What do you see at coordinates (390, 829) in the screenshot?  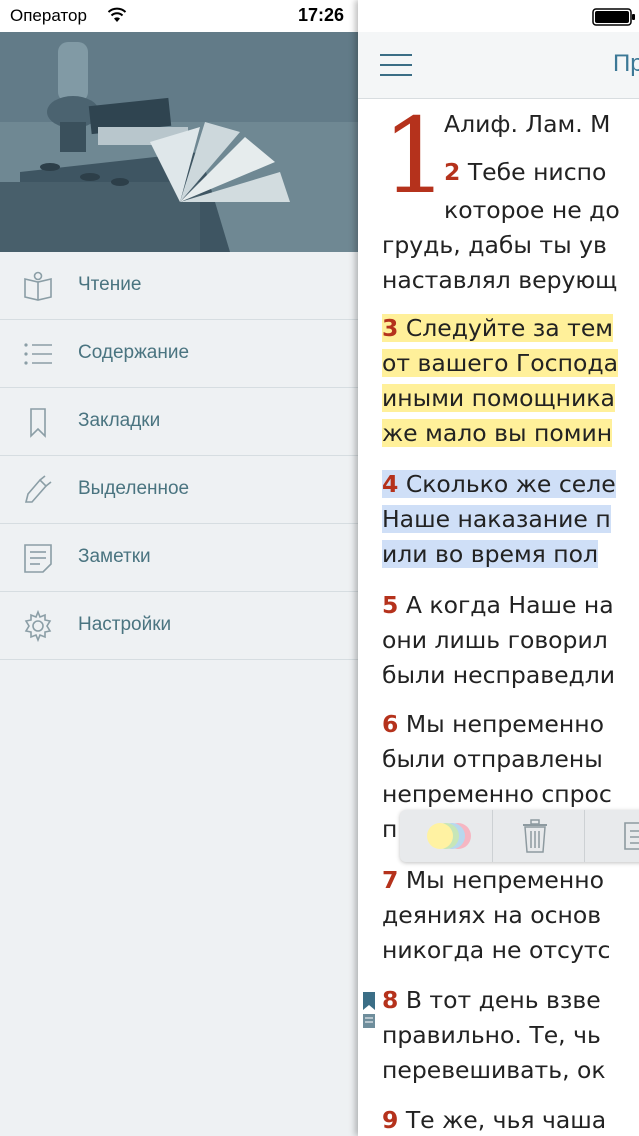 I see `verse-line: п` at bounding box center [390, 829].